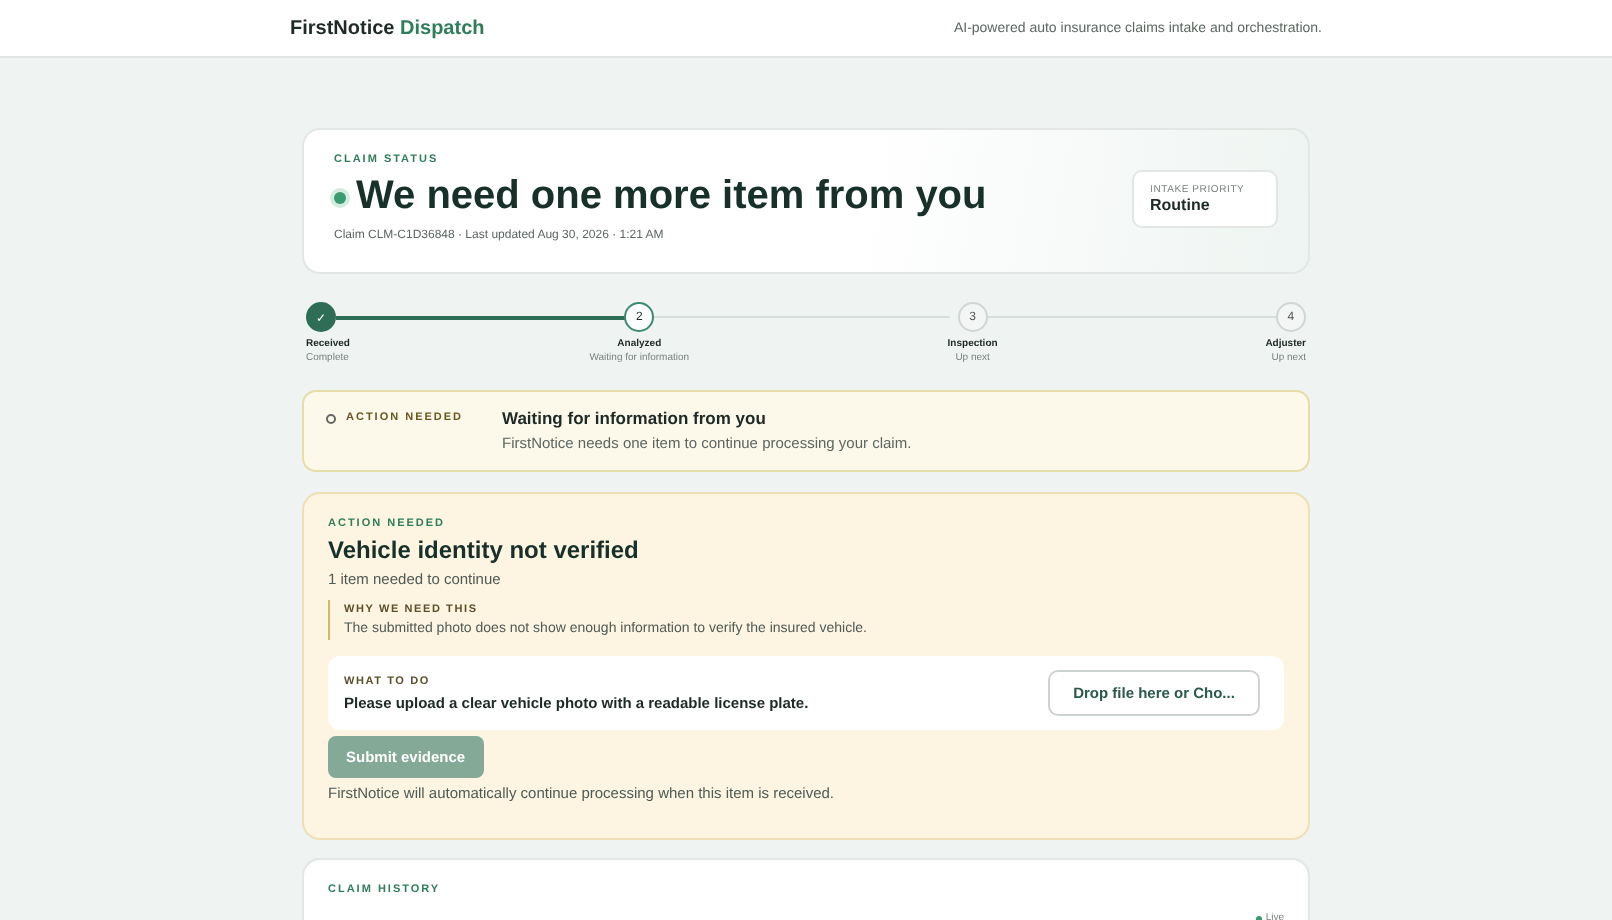  Describe the element at coordinates (635, 418) in the screenshot. I see `alert-title: Waiting for information from you` at that location.